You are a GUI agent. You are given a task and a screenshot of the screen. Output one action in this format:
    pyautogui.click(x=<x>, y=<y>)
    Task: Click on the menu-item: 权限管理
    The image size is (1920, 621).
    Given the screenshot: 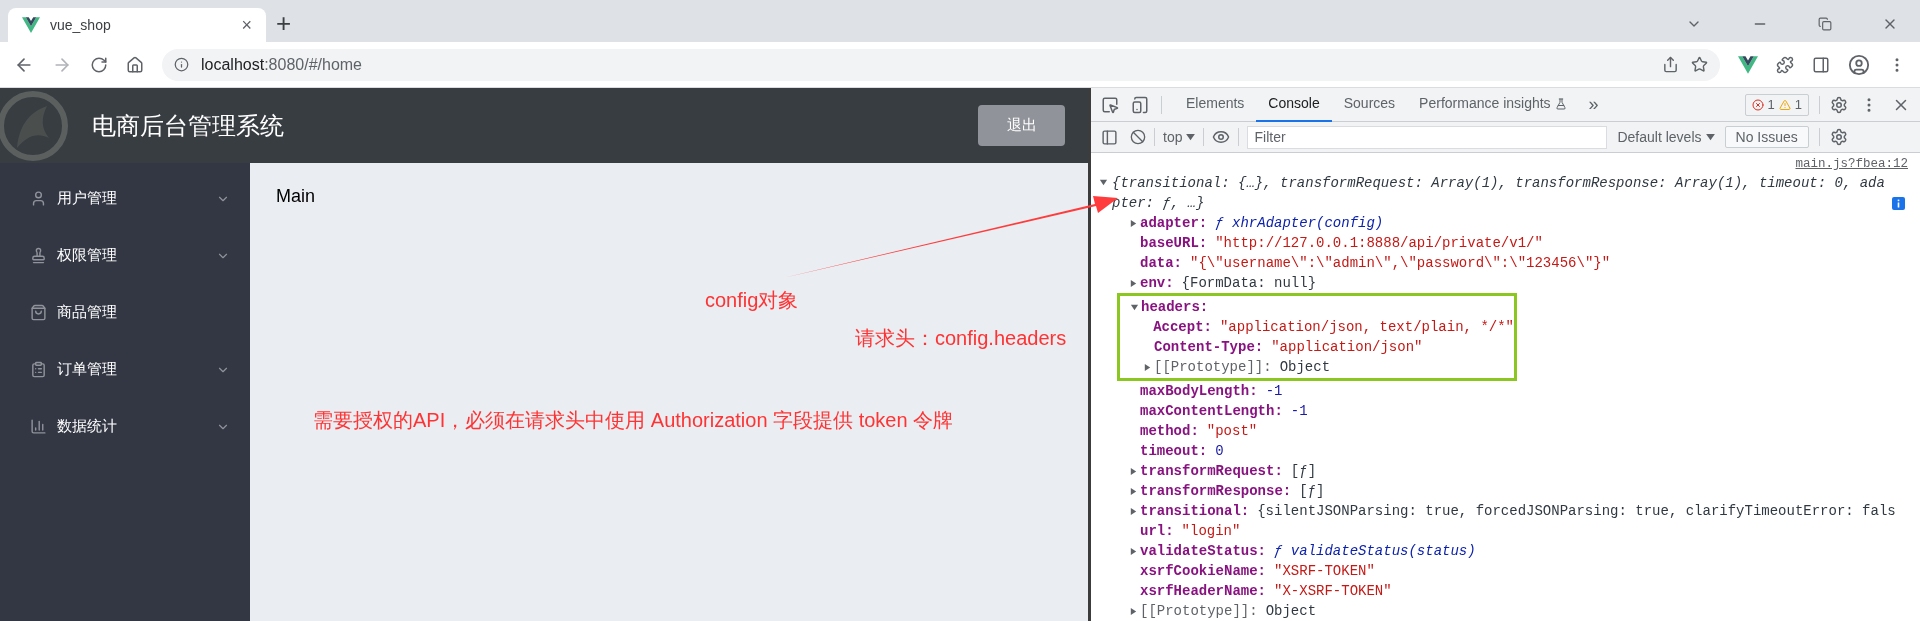 What is the action you would take?
    pyautogui.click(x=125, y=255)
    